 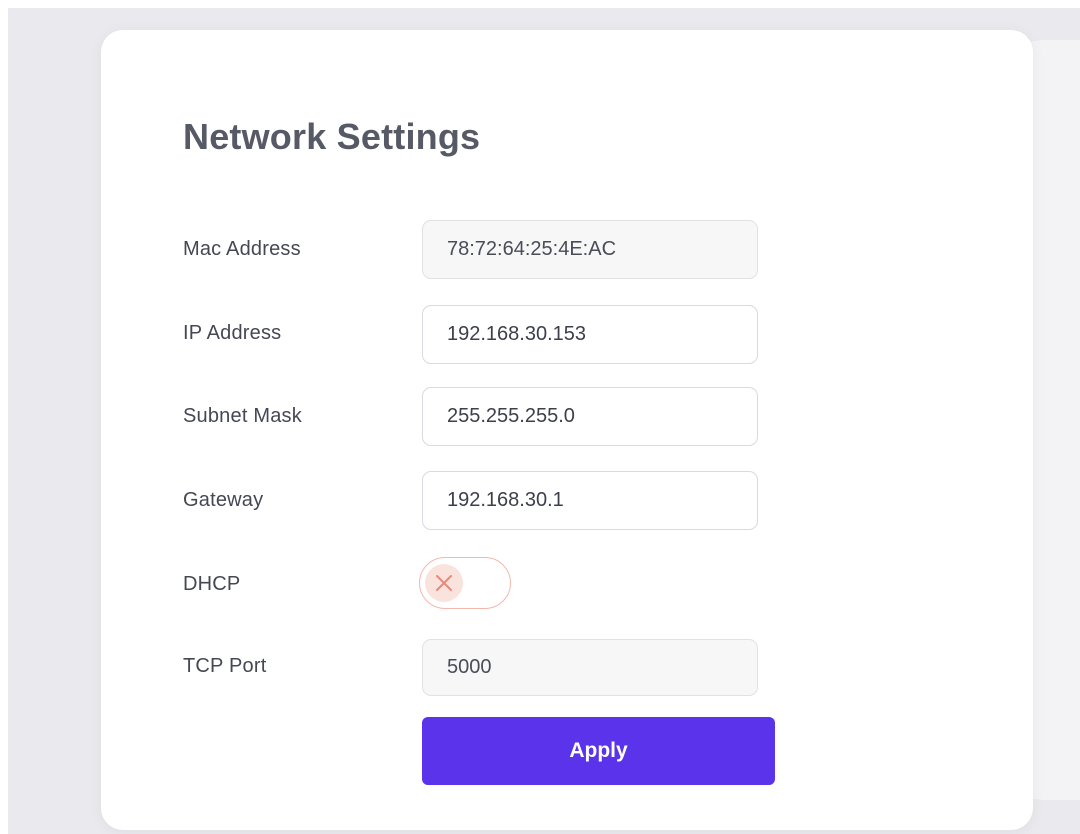 What do you see at coordinates (332, 136) in the screenshot?
I see `page-title: Network Settings` at bounding box center [332, 136].